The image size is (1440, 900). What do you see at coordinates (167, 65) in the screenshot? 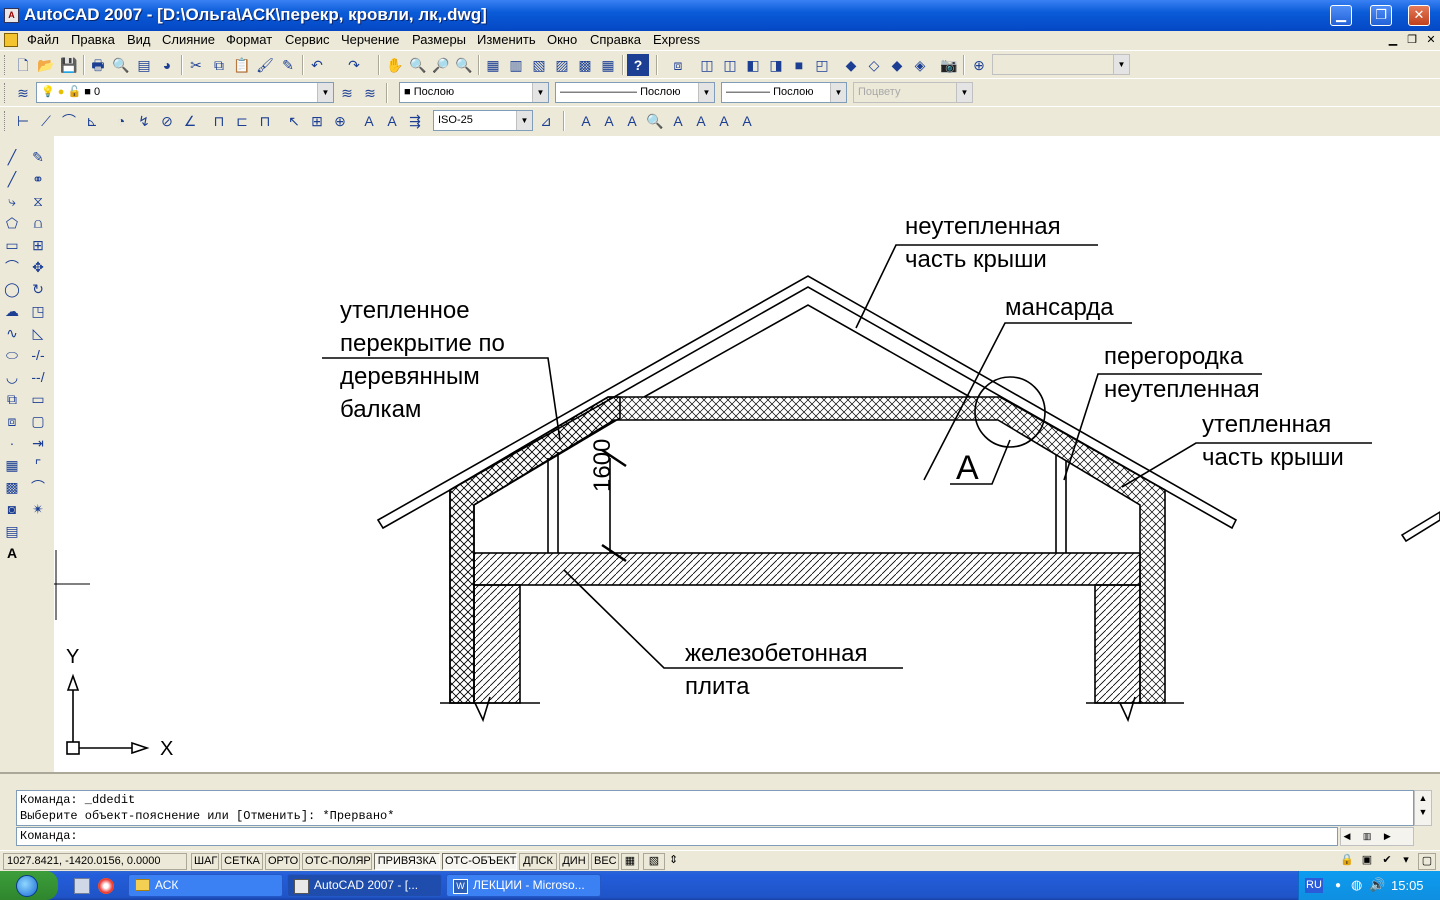
I see `etransmit-icon: ◕` at bounding box center [167, 65].